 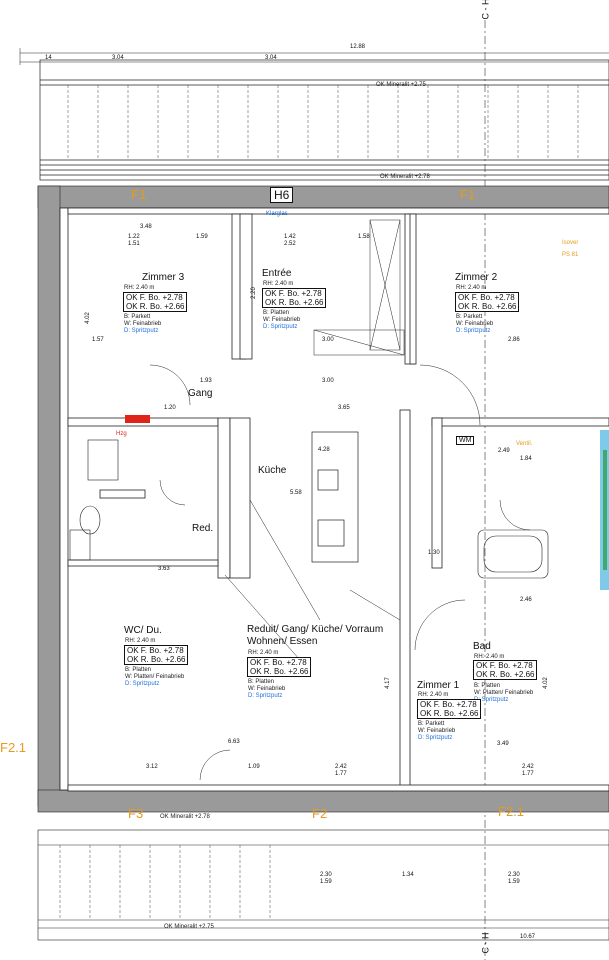 What do you see at coordinates (278, 284) in the screenshot?
I see `room-rh-entree: RH: 2.40 m` at bounding box center [278, 284].